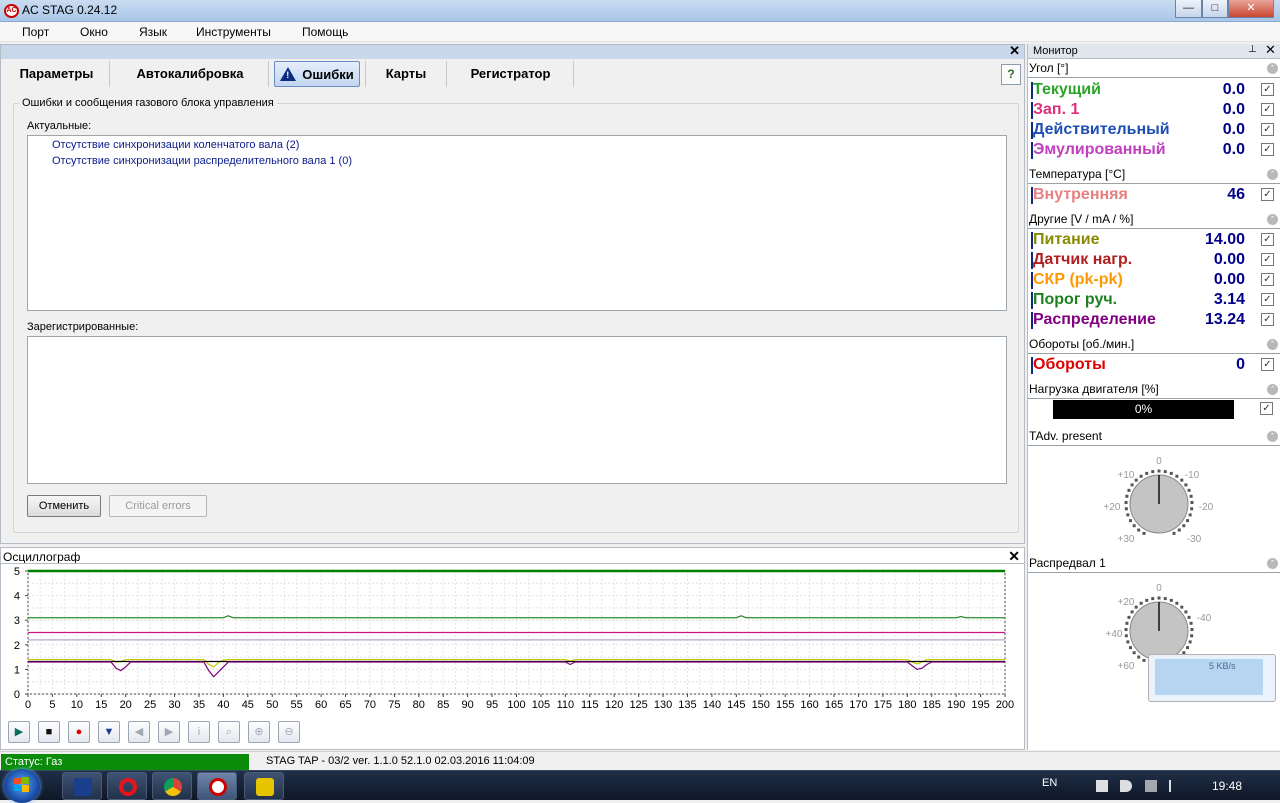  Describe the element at coordinates (1081, 219) in the screenshot. I see `section-title: Другие [V / mA / %]` at that location.